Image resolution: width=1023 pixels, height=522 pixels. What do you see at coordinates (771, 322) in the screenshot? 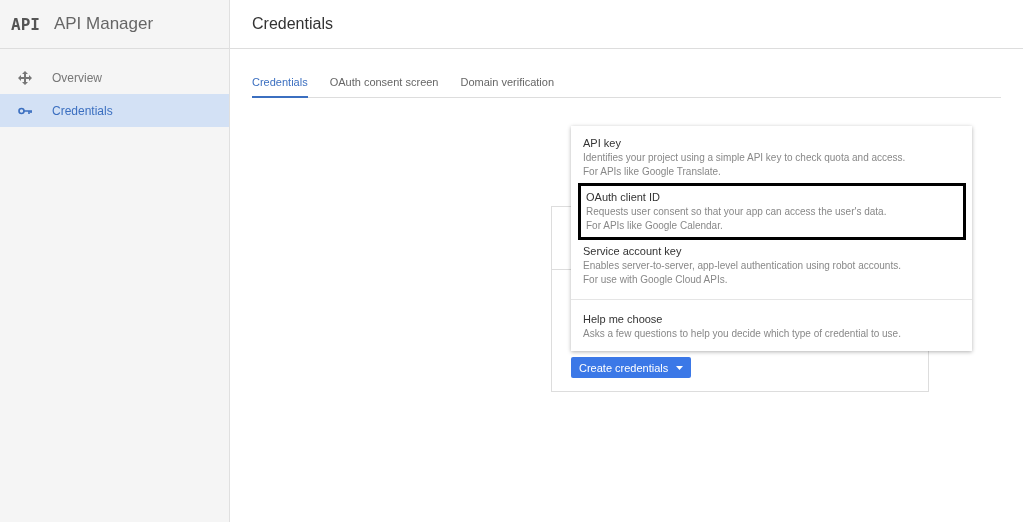
I see `menu-item: Help me choose Asks a few questions to help you decide which type of credential to use.` at bounding box center [771, 322].